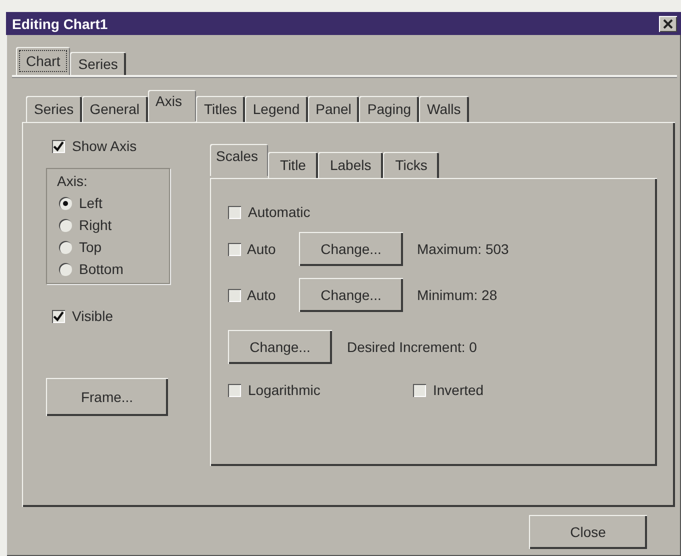  What do you see at coordinates (444, 109) in the screenshot?
I see `tab: Walls` at bounding box center [444, 109].